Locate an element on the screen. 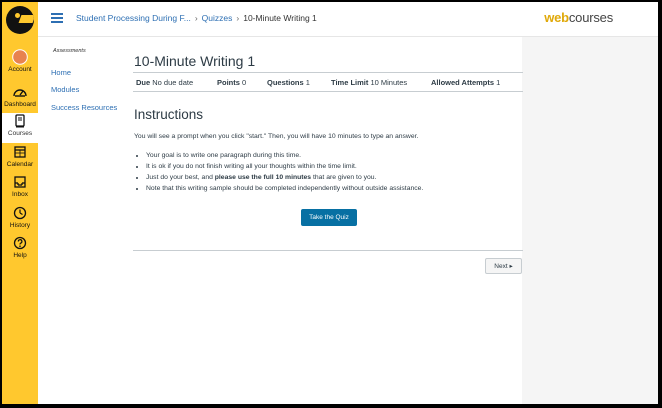 The image size is (662, 408). course-nav-home: Home is located at coordinates (61, 72).